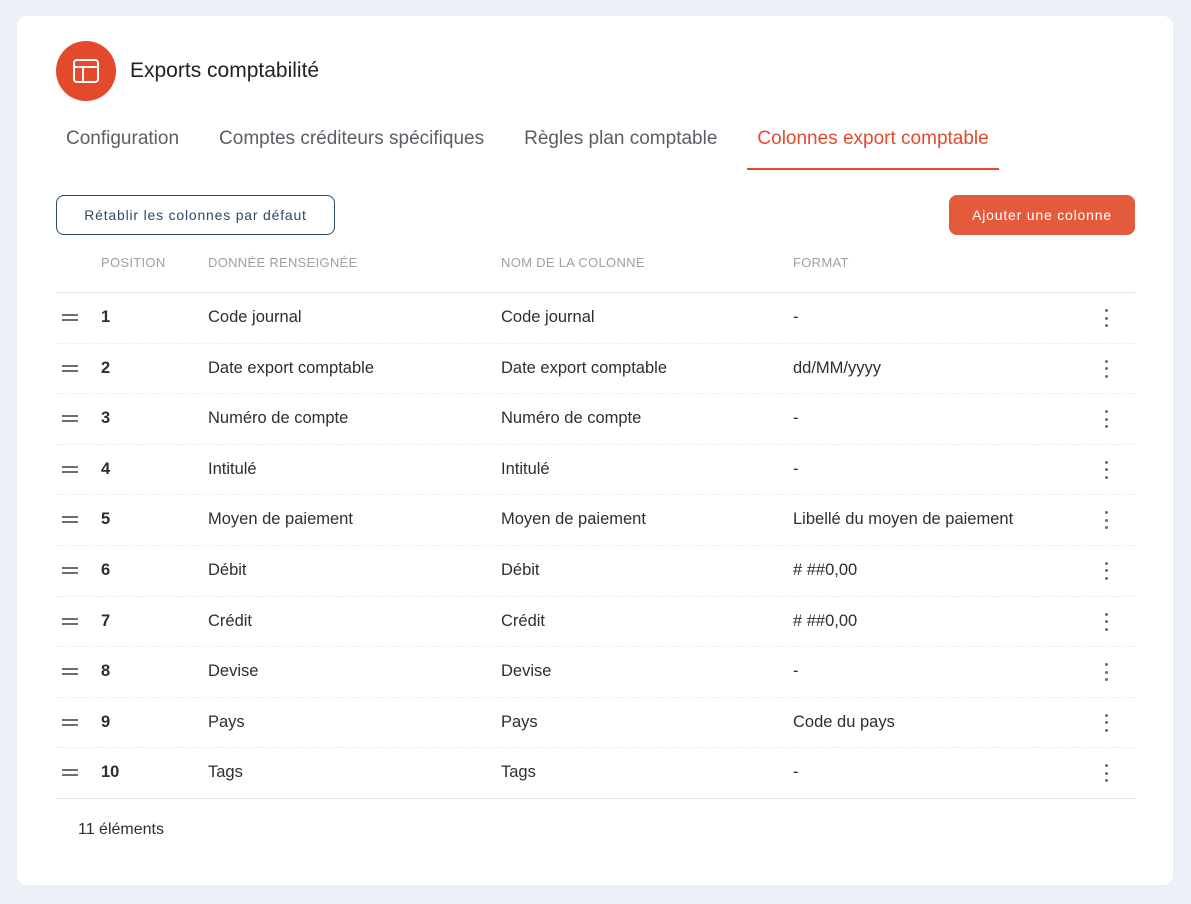  What do you see at coordinates (106, 367) in the screenshot?
I see `cell-position: 2` at bounding box center [106, 367].